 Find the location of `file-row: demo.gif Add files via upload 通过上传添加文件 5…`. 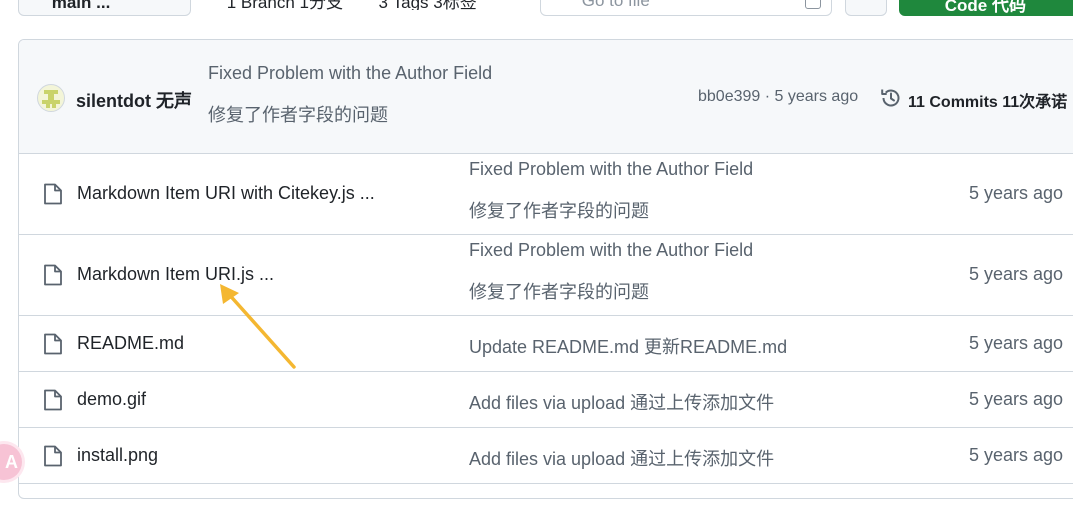

file-row: demo.gif Add files via upload 通过上传添加文件 5… is located at coordinates (546, 400).